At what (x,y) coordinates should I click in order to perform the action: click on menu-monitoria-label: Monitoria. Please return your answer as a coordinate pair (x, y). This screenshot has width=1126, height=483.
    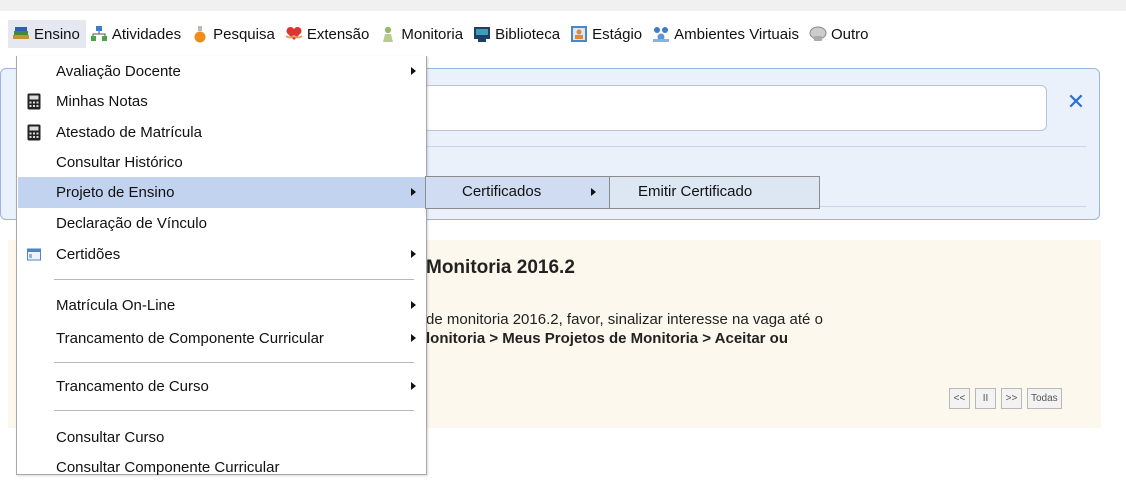
    Looking at the image, I should click on (432, 34).